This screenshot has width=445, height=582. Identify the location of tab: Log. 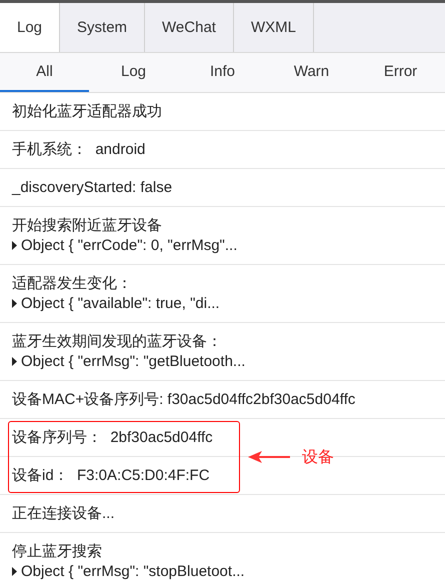
(30, 27).